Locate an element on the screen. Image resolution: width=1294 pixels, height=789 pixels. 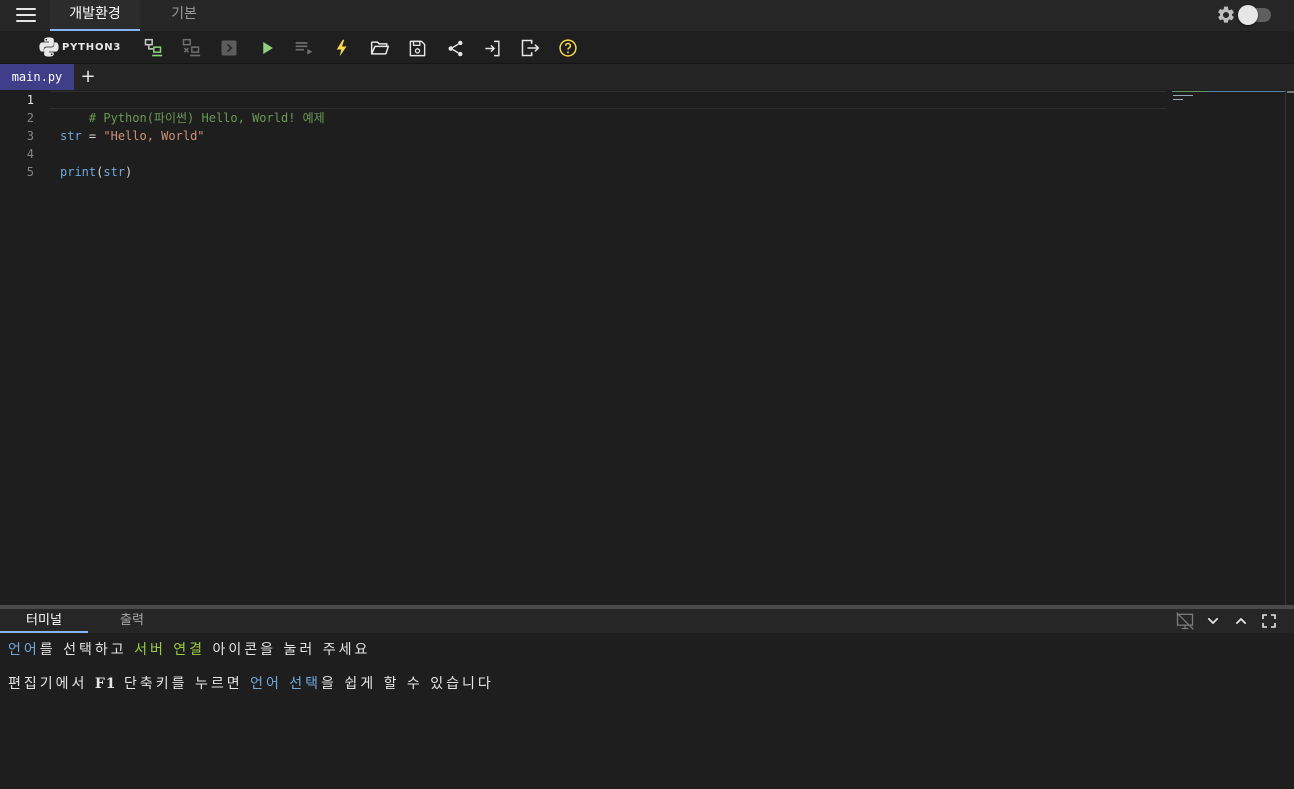
help-icon is located at coordinates (568, 48).